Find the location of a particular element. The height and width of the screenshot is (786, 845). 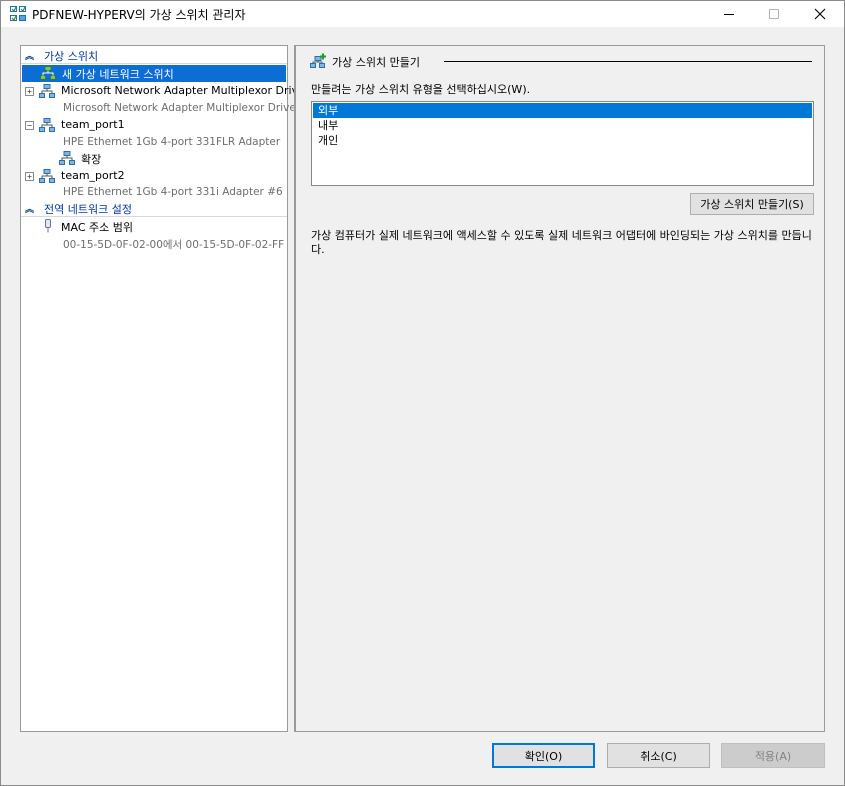

switch-type-option-external: 외부 is located at coordinates (562, 110).